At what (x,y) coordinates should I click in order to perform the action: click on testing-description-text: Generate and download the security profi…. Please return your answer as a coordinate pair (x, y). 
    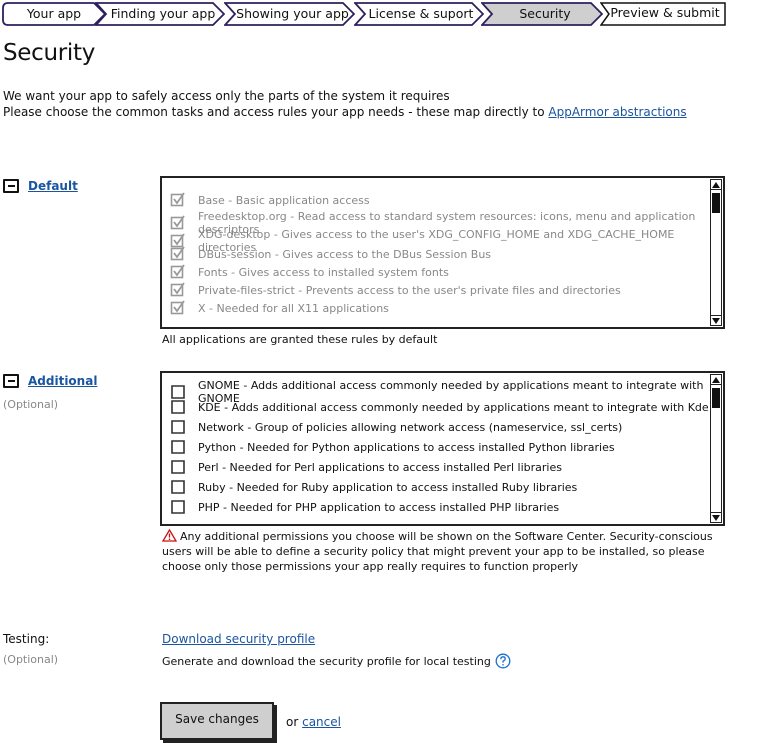
    Looking at the image, I should click on (326, 661).